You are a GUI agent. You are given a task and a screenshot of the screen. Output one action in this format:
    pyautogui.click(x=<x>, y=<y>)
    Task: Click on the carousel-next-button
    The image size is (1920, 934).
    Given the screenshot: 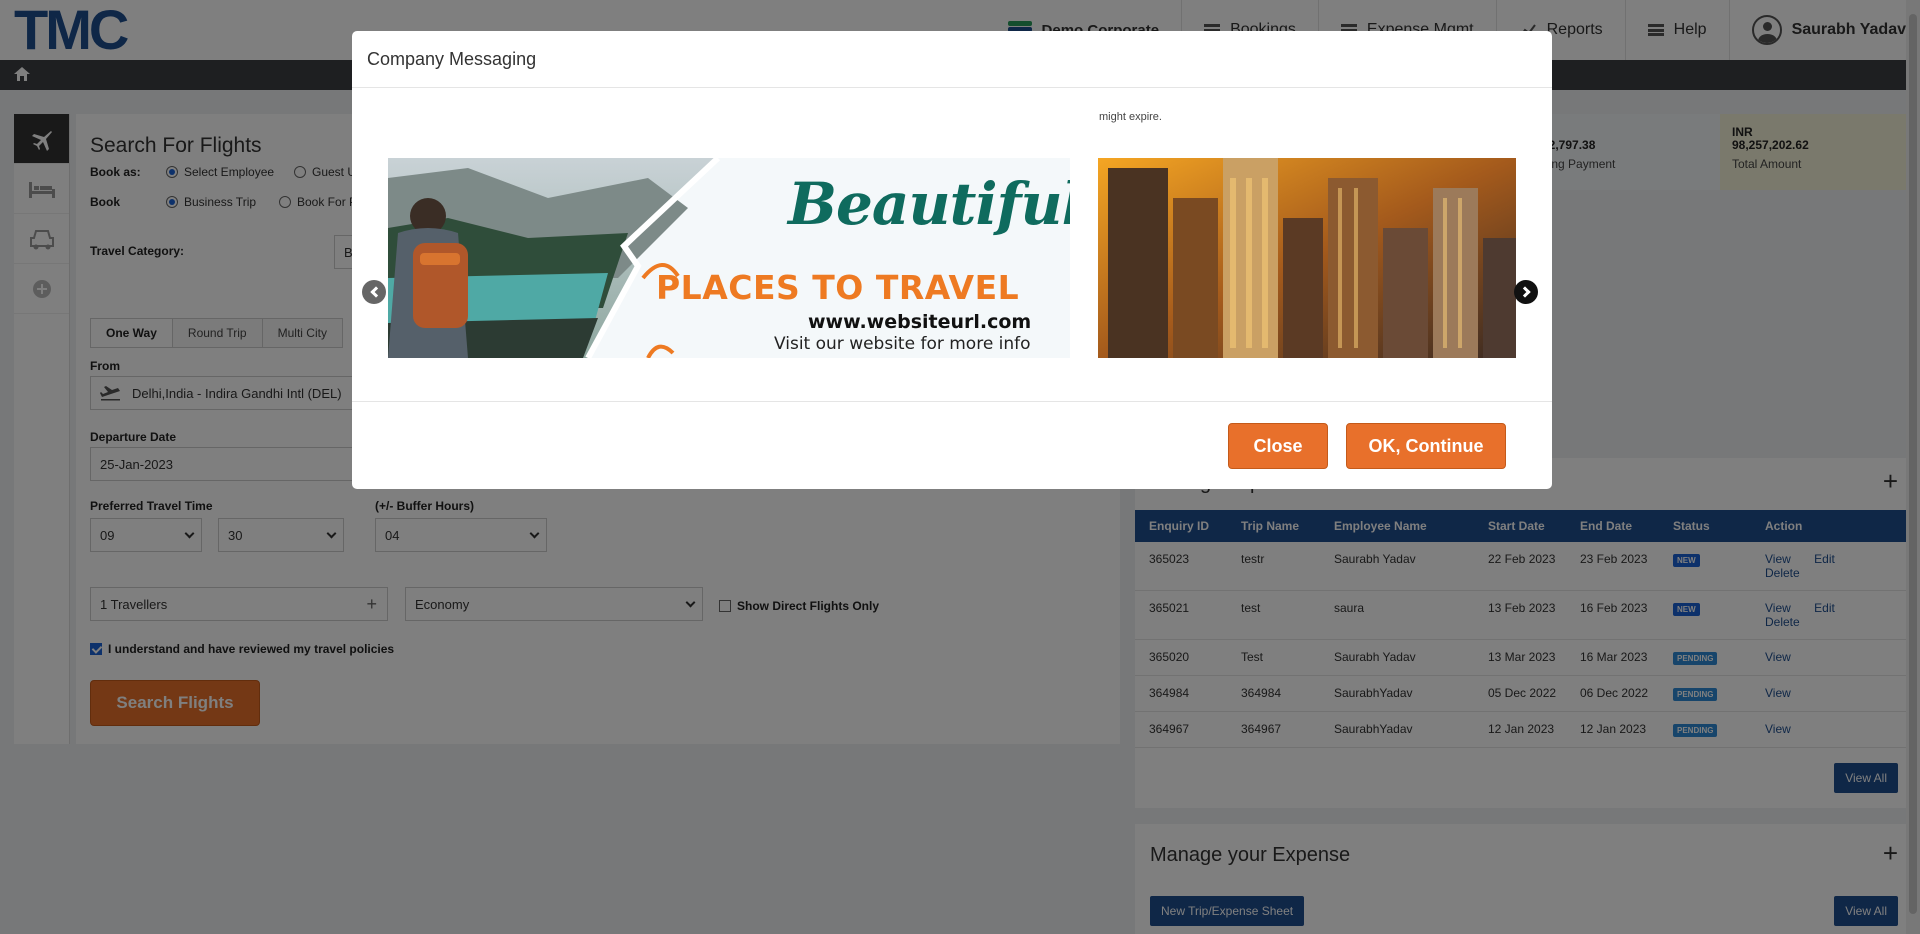 What is the action you would take?
    pyautogui.click(x=1526, y=292)
    